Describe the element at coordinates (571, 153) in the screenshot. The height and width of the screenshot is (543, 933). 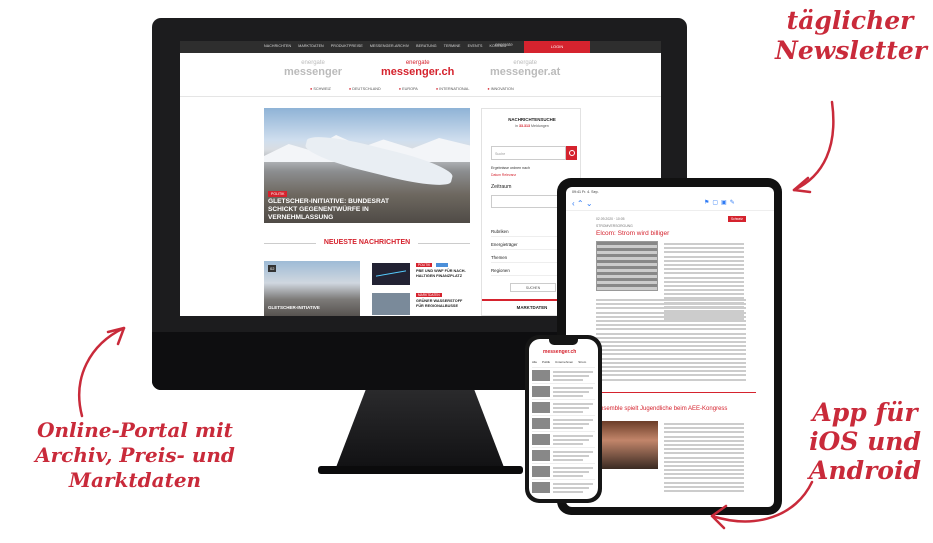
I see `search-icon` at that location.